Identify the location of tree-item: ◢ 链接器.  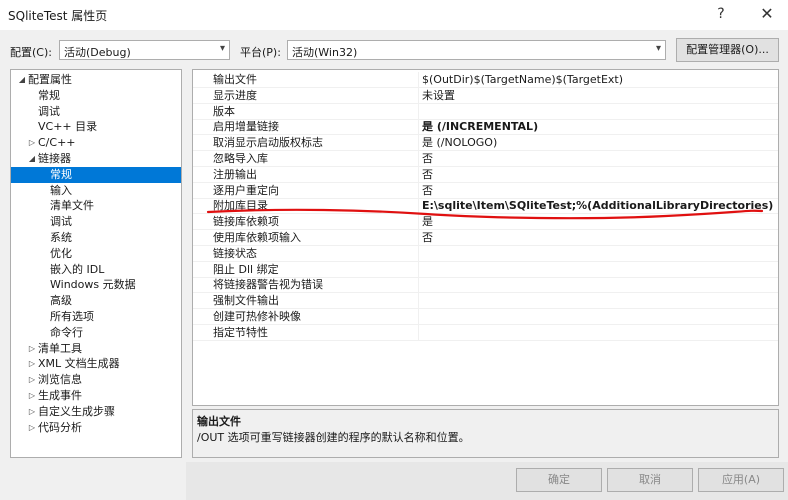
(96, 159).